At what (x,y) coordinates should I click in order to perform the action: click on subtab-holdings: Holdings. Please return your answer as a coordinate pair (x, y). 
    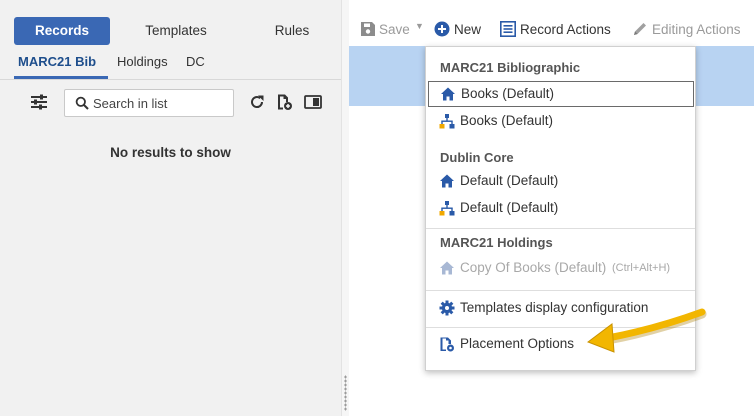
    Looking at the image, I should click on (142, 61).